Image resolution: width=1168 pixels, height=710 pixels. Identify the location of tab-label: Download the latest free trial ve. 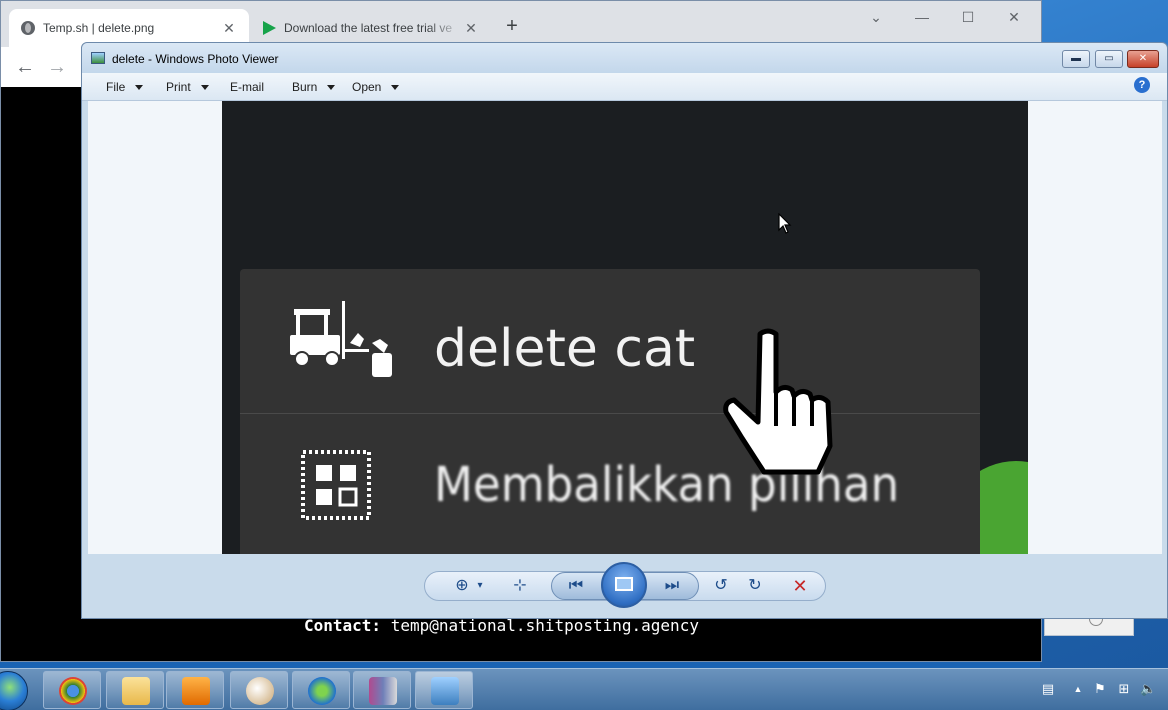
(368, 28).